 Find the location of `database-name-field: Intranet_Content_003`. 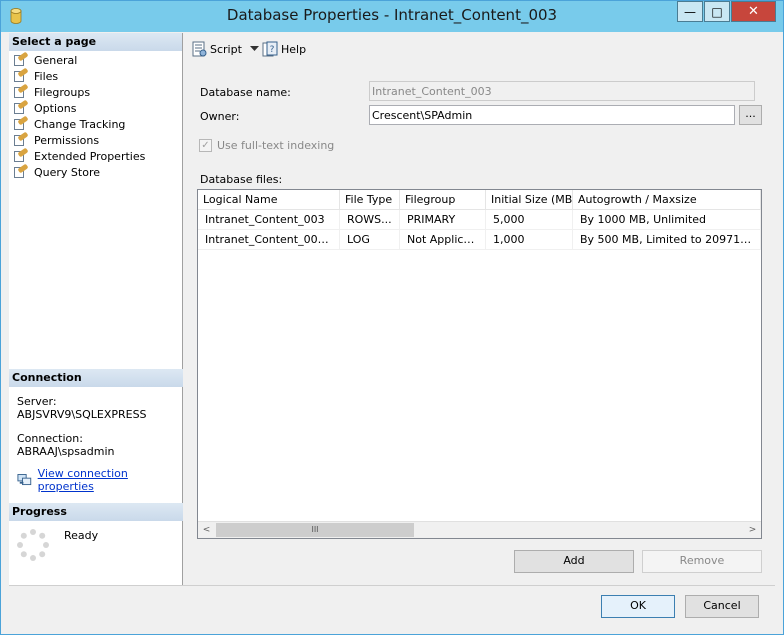

database-name-field: Intranet_Content_003 is located at coordinates (562, 91).